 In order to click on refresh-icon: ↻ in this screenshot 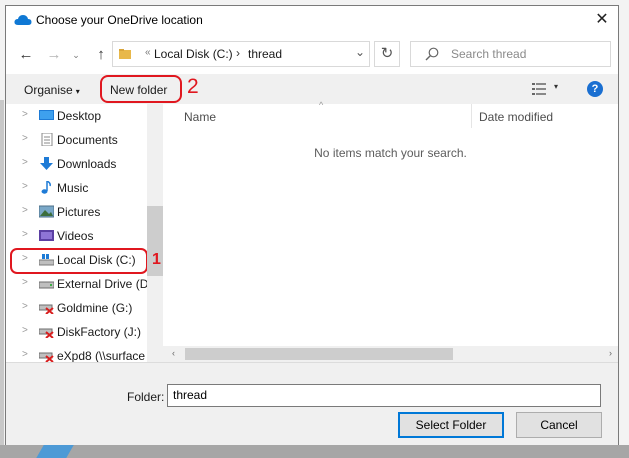, I will do `click(387, 53)`.